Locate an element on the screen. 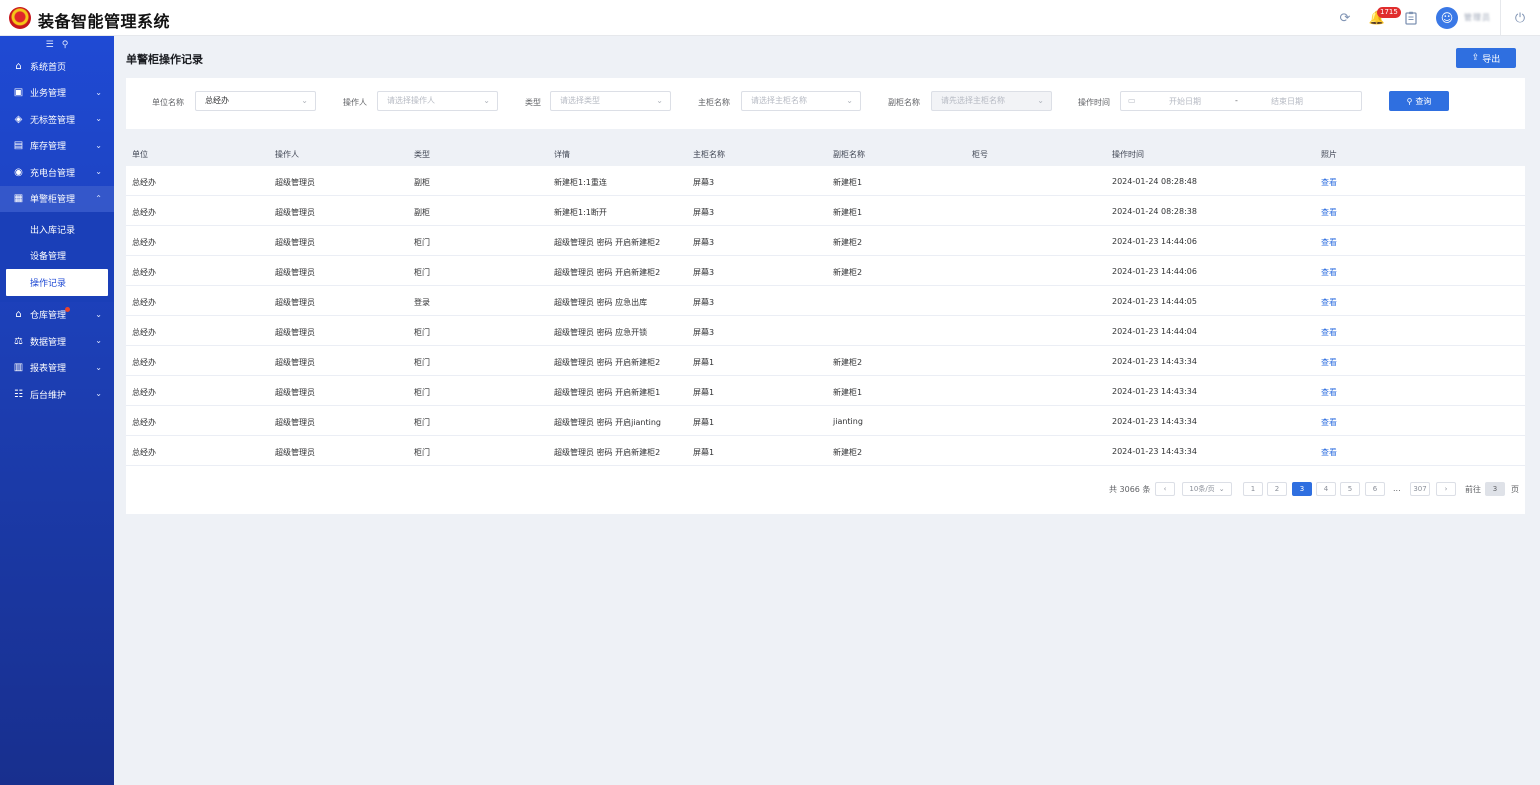  sidebar-item-label: 系统首页 is located at coordinates (48, 66).